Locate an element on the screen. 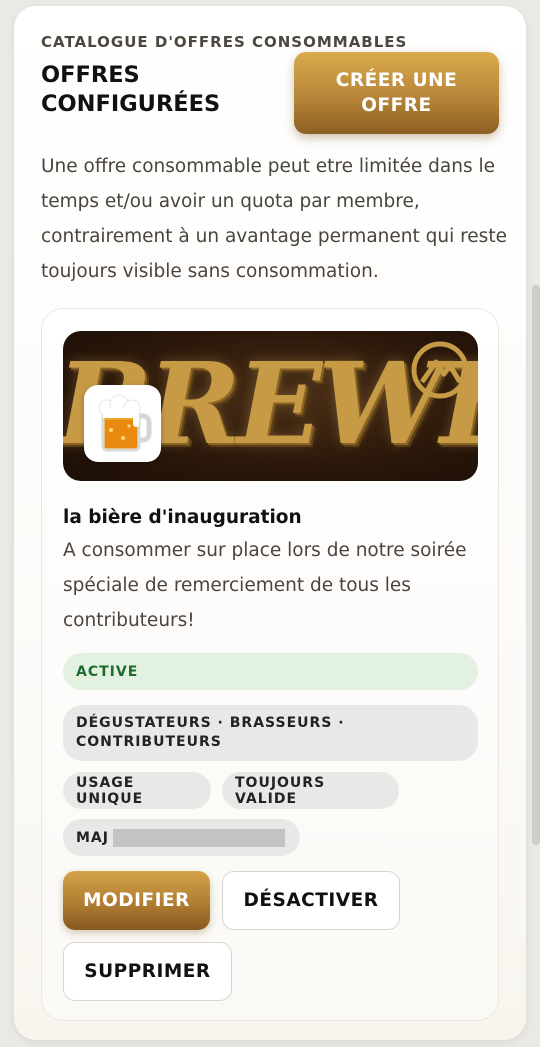  create-offer-button: CRÉER UNE OFFRE is located at coordinates (396, 93).